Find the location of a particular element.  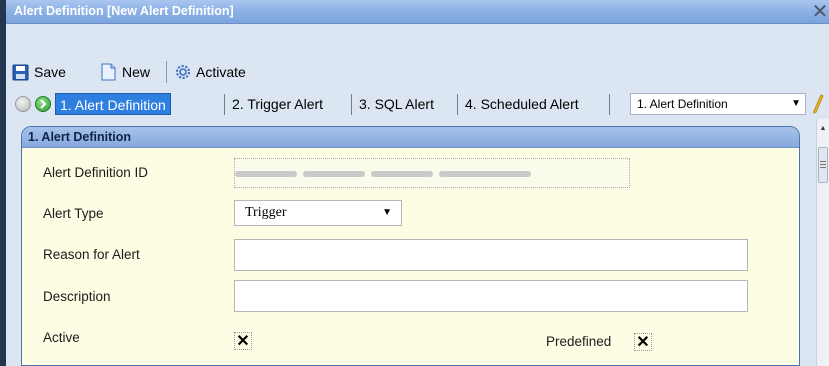

scroll-up-icon: ▲ is located at coordinates (823, 128).